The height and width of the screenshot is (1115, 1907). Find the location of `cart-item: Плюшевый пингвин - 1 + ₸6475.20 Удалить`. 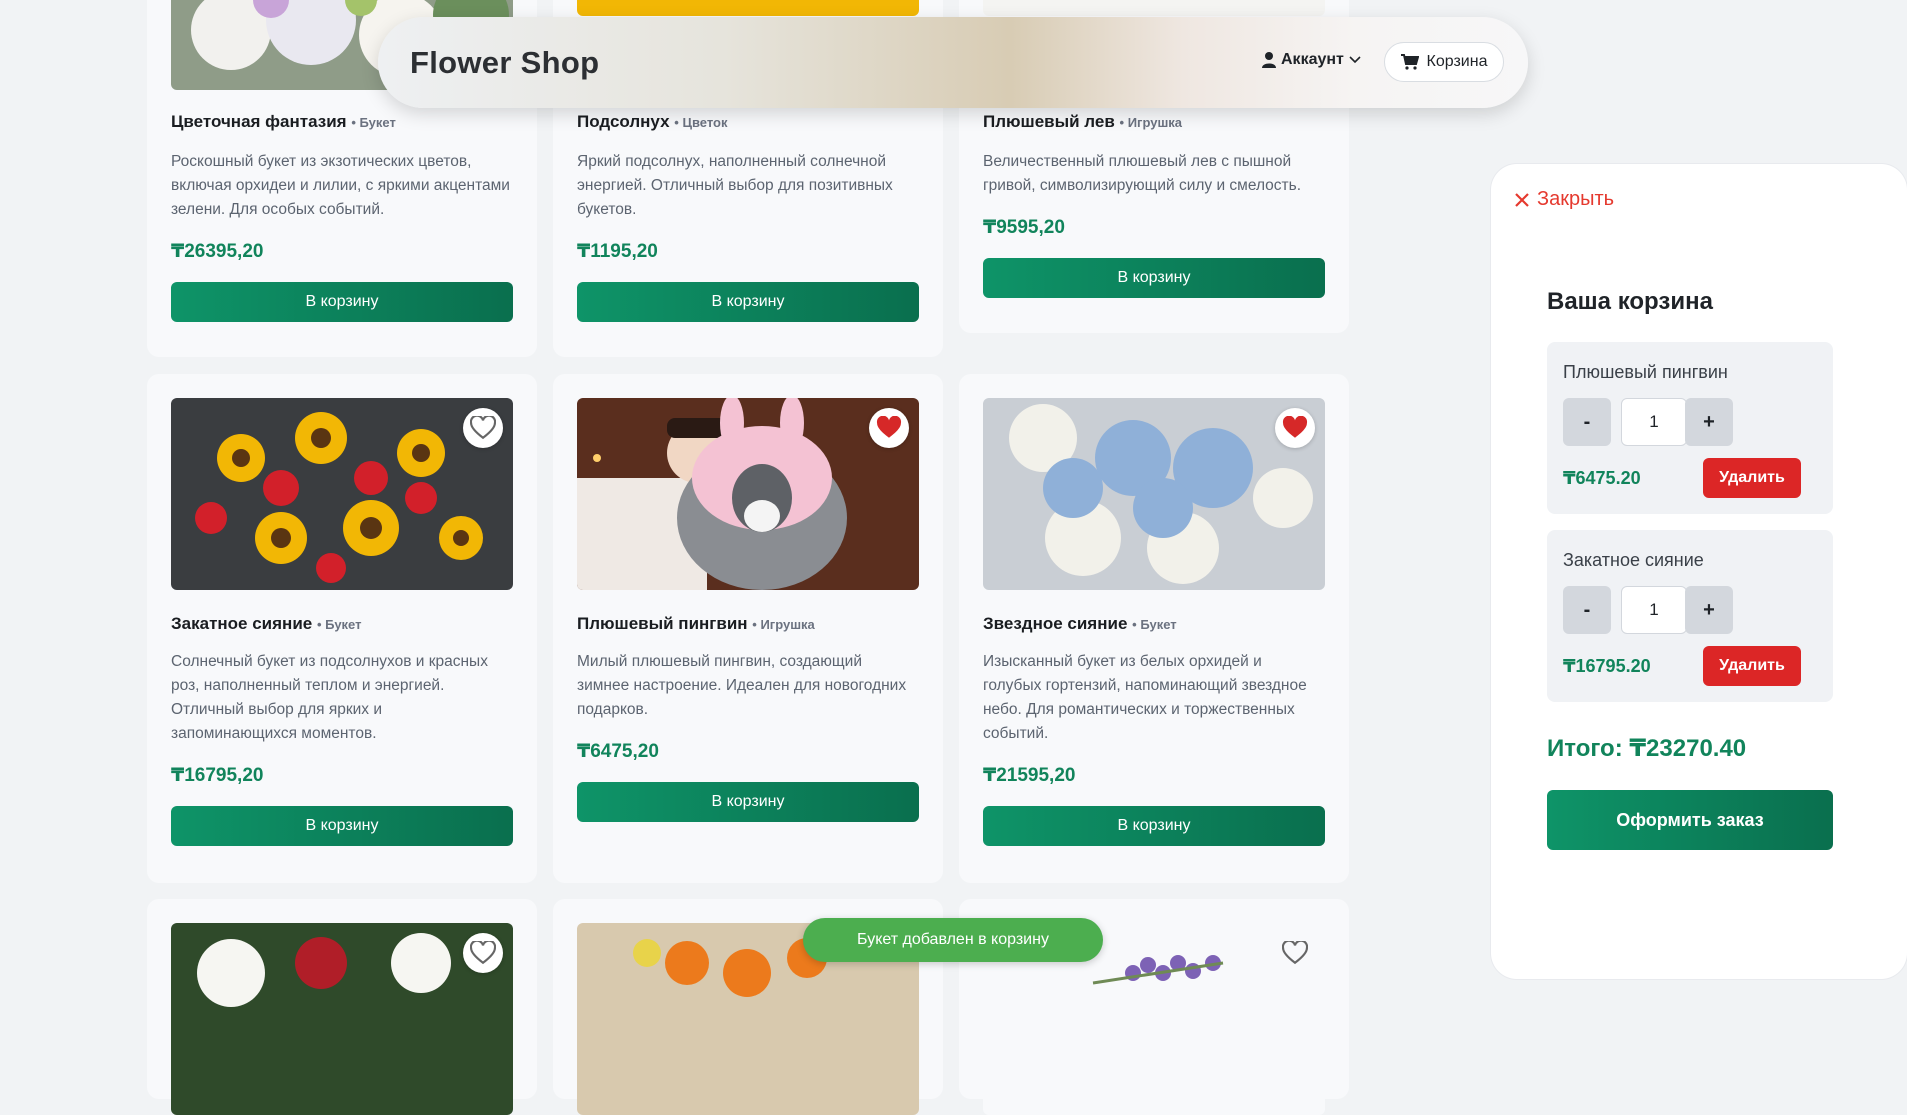

cart-item: Плюшевый пингвин - 1 + ₸6475.20 Удалить is located at coordinates (1690, 428).